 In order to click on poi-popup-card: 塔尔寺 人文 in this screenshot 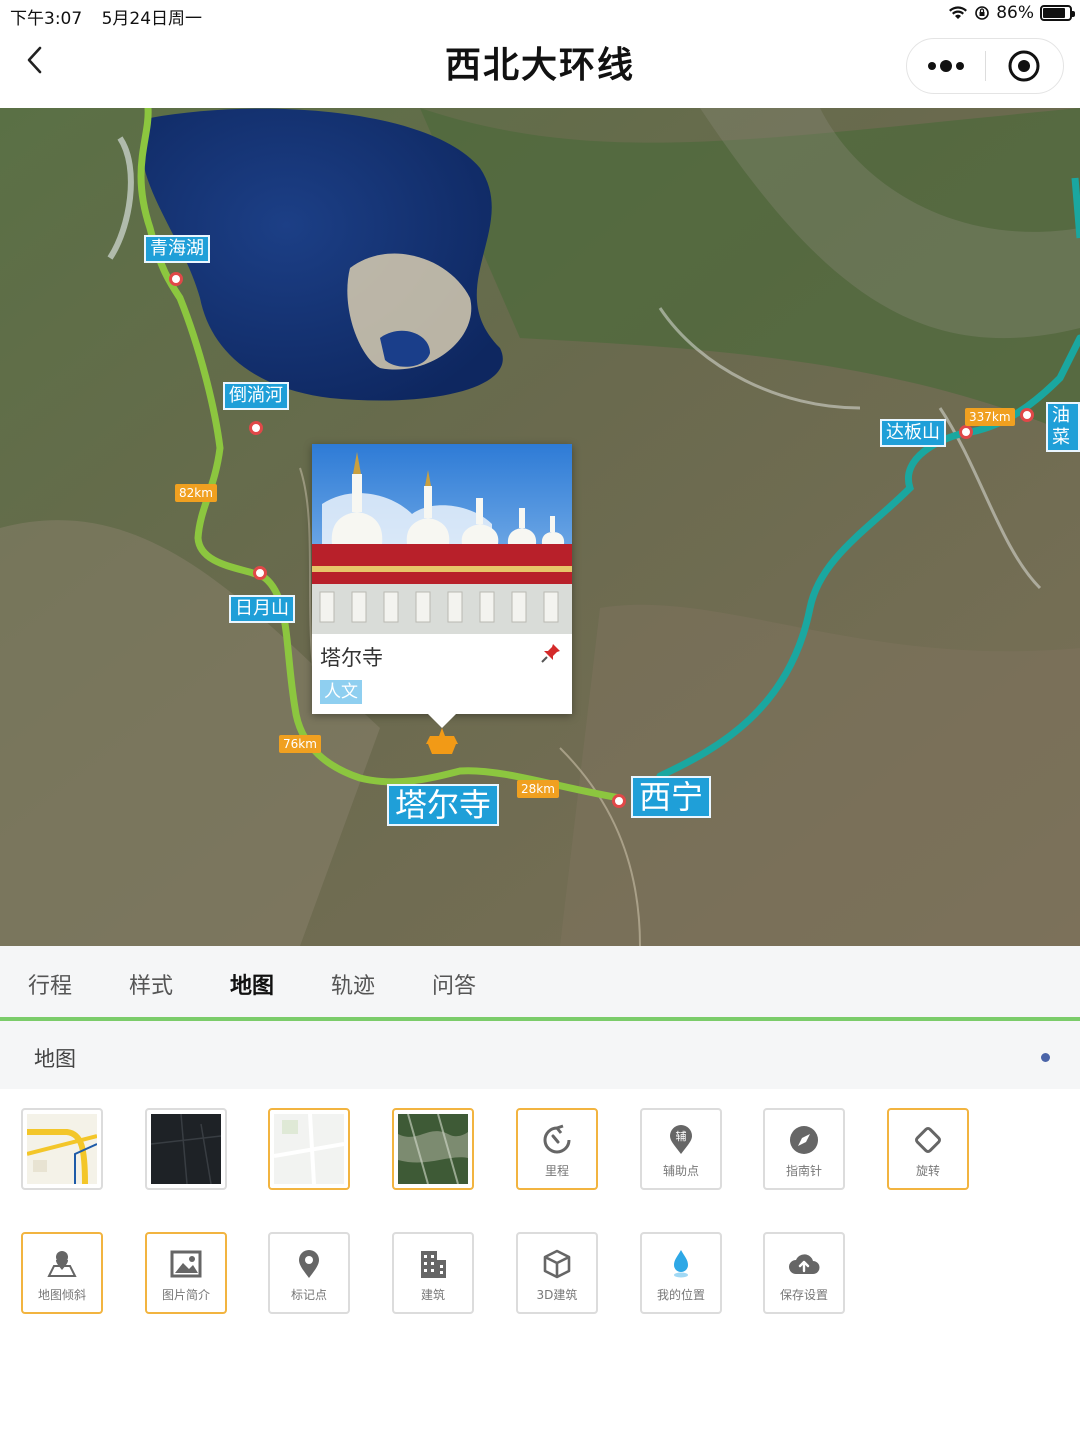, I will do `click(442, 586)`.